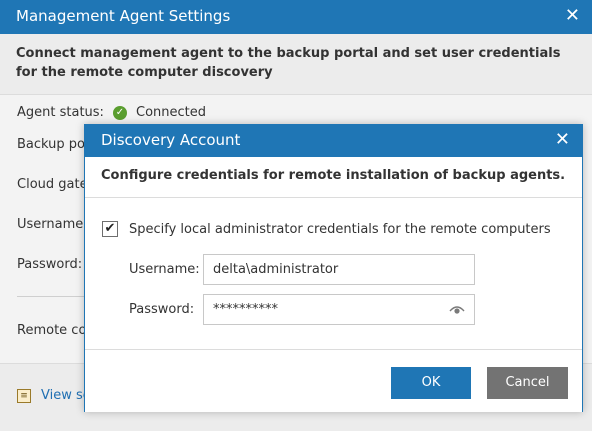 Image resolution: width=592 pixels, height=431 pixels. What do you see at coordinates (52, 224) in the screenshot?
I see `username-label: Username:` at bounding box center [52, 224].